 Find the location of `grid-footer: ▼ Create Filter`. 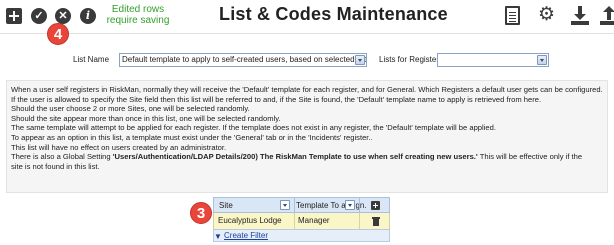

grid-footer: ▼ Create Filter is located at coordinates (301, 235).